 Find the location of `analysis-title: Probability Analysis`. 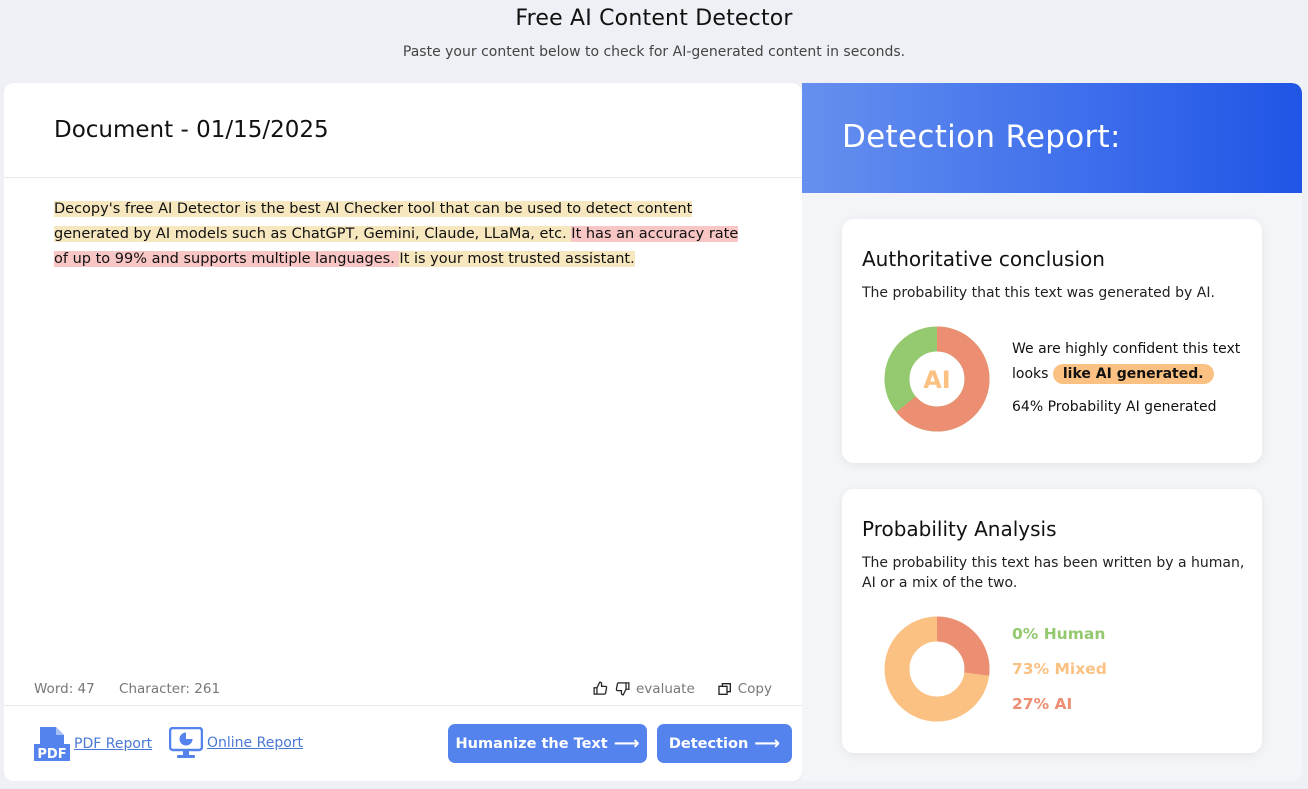

analysis-title: Probability Analysis is located at coordinates (959, 529).